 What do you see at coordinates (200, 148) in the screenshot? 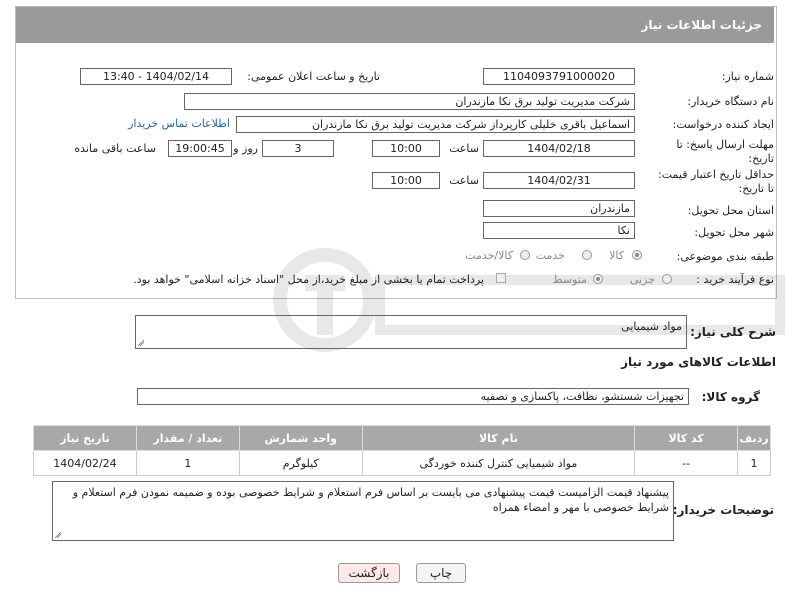
I see `remaining-time-field: 19:00:45` at bounding box center [200, 148].